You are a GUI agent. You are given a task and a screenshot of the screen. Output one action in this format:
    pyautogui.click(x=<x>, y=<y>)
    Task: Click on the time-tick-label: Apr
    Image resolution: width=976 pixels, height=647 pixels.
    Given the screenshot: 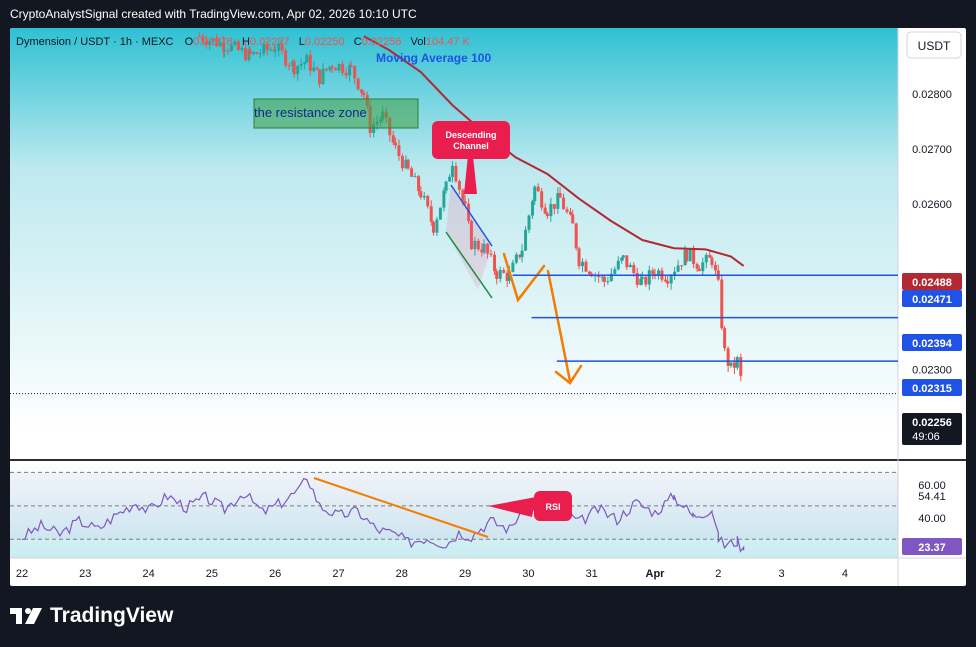 What is the action you would take?
    pyautogui.click(x=656, y=574)
    